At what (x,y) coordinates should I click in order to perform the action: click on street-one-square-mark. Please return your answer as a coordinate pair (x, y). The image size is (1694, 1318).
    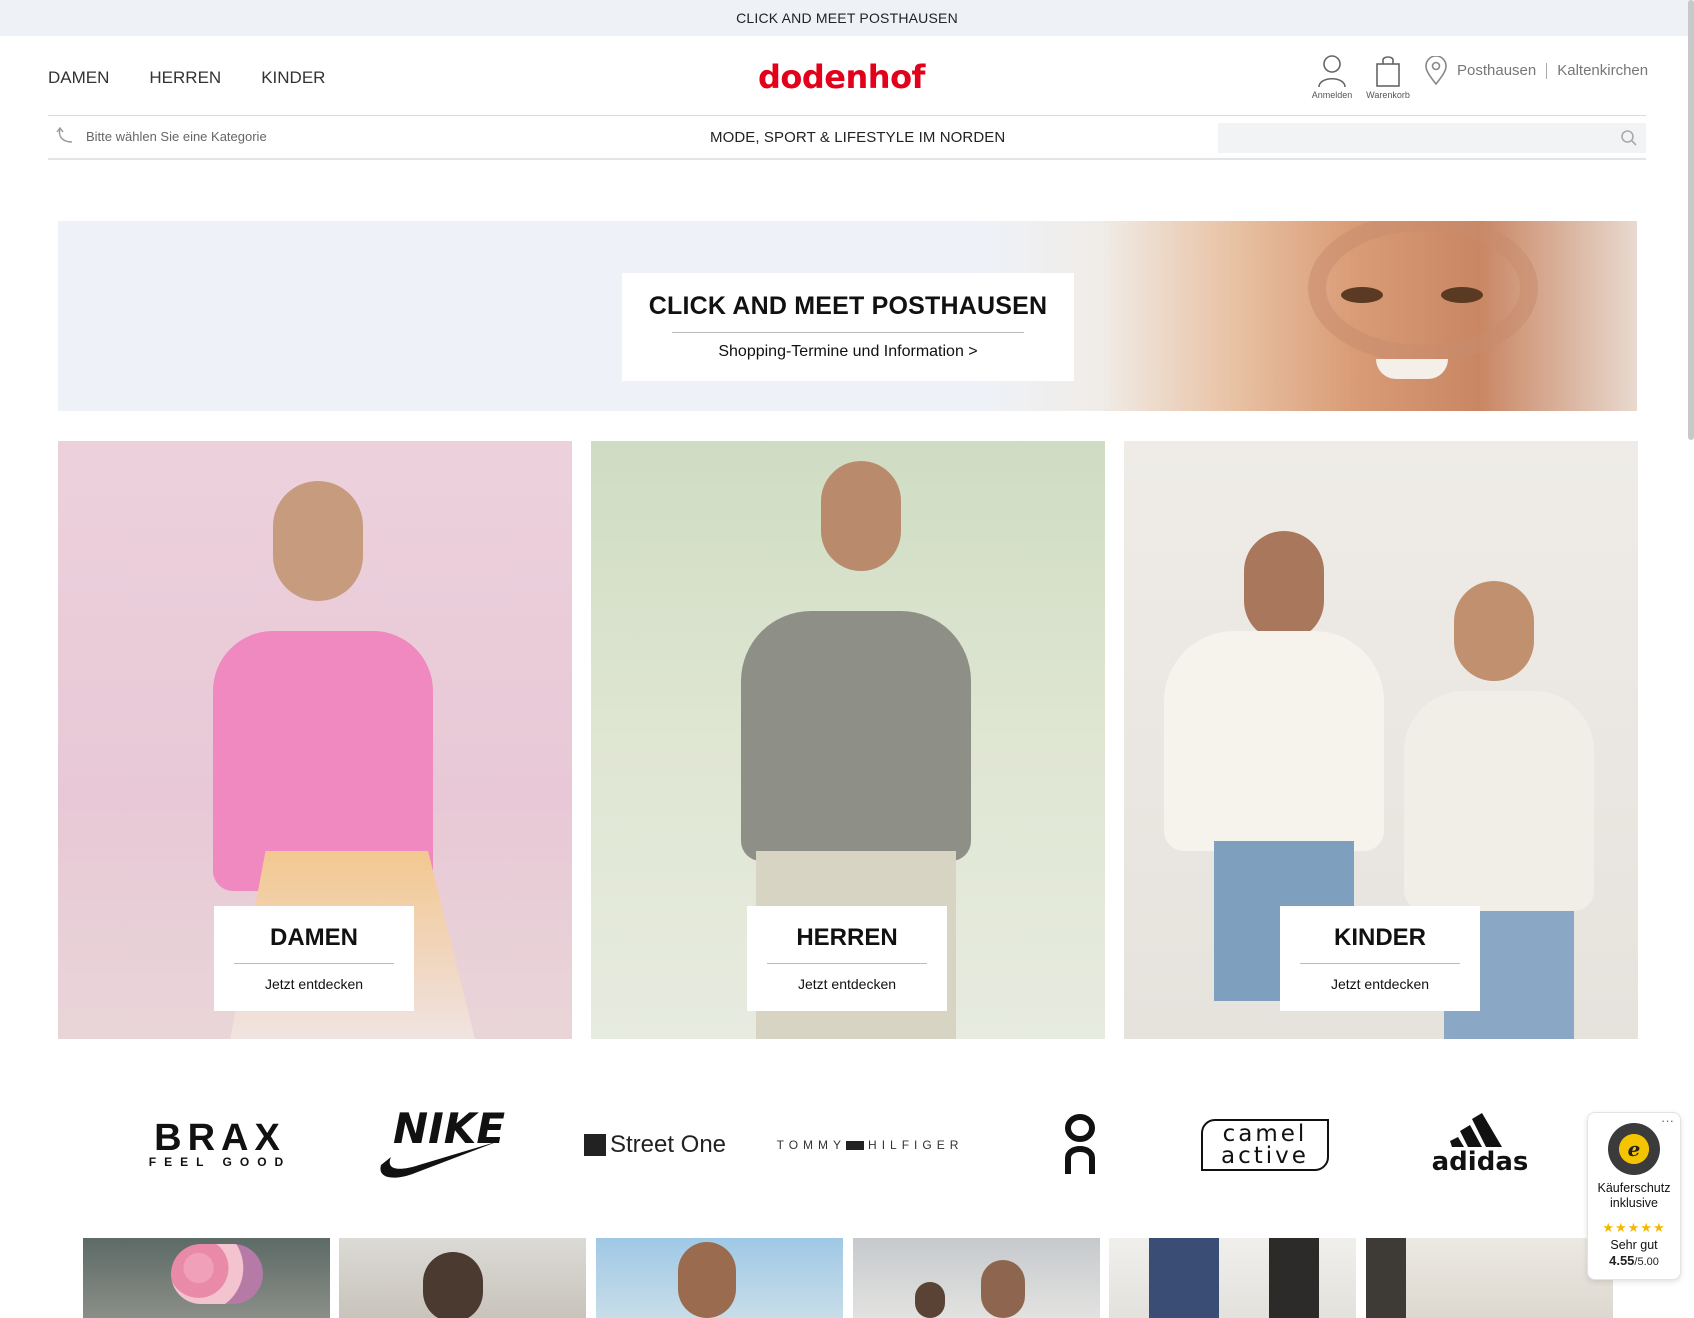
    Looking at the image, I should click on (594, 1145).